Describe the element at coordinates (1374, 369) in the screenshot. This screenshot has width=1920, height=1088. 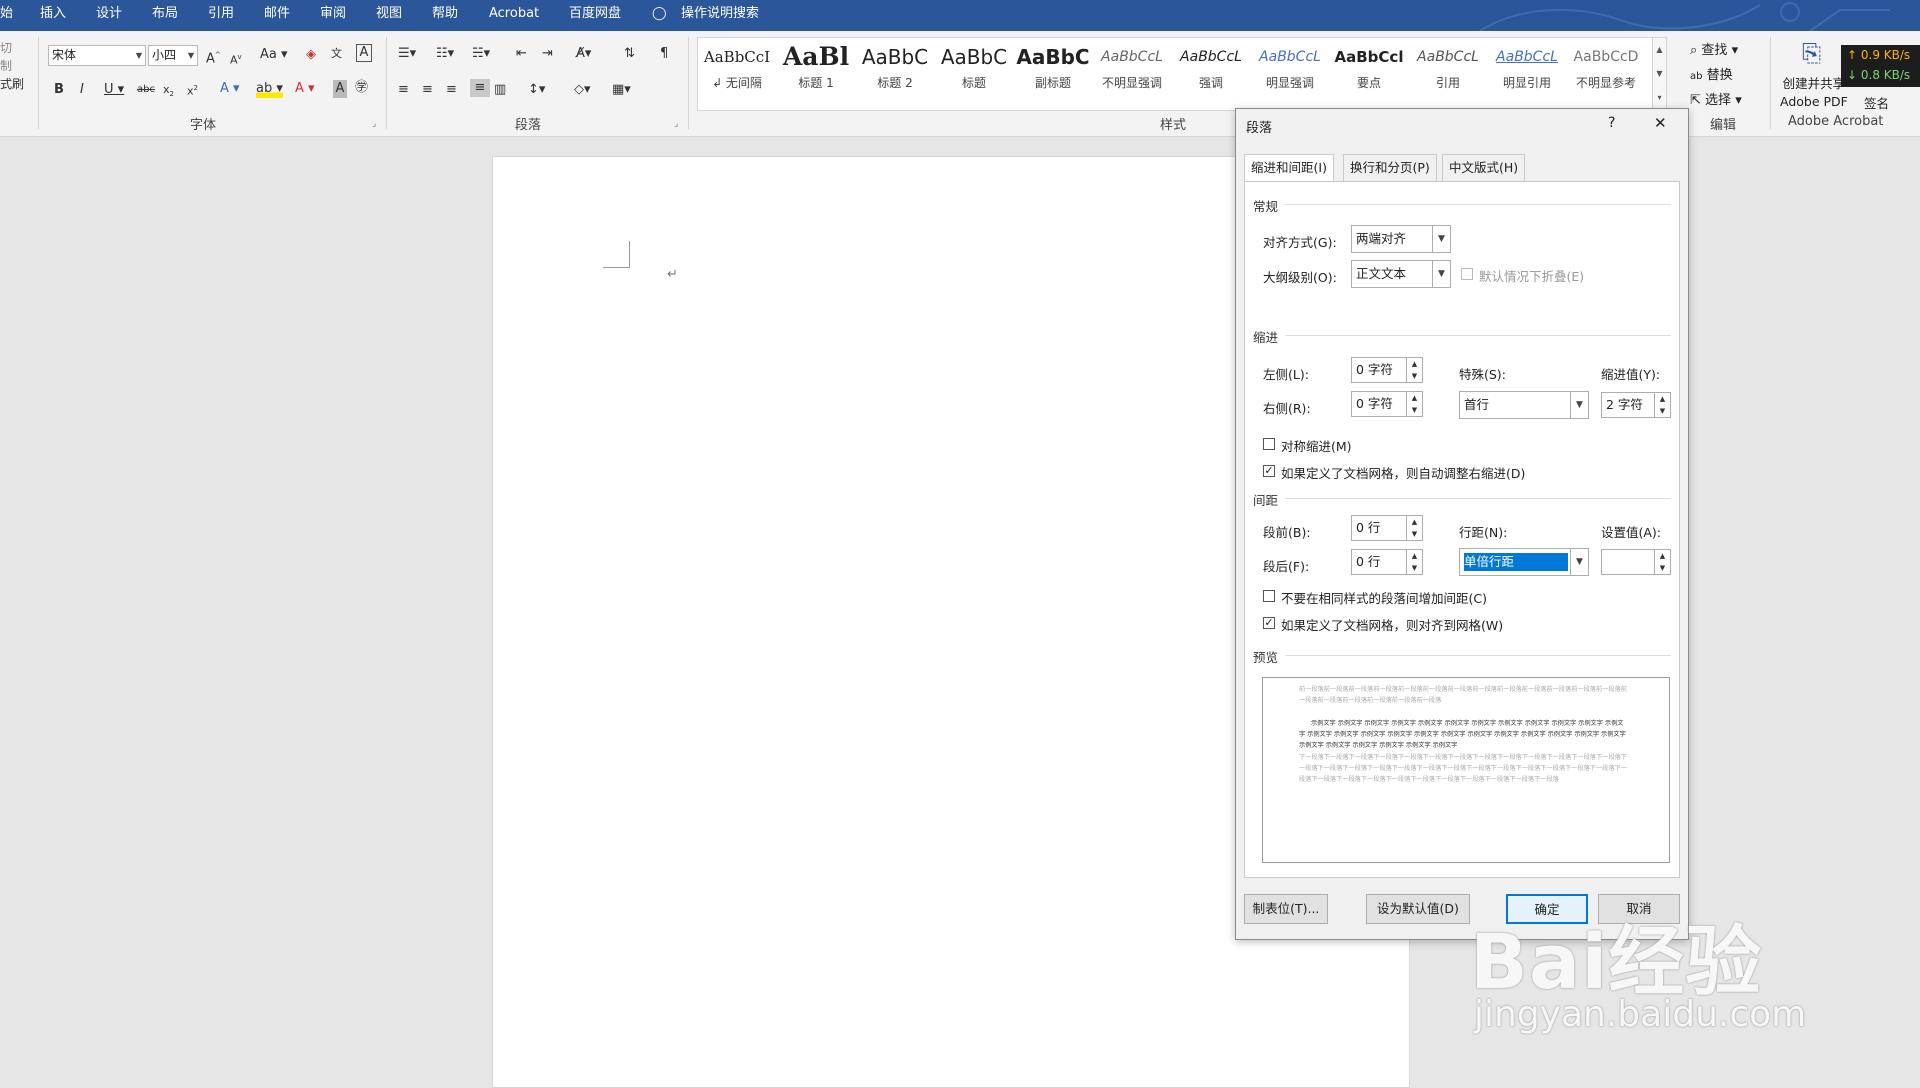
I see `indent-left-value: 0 字符` at that location.